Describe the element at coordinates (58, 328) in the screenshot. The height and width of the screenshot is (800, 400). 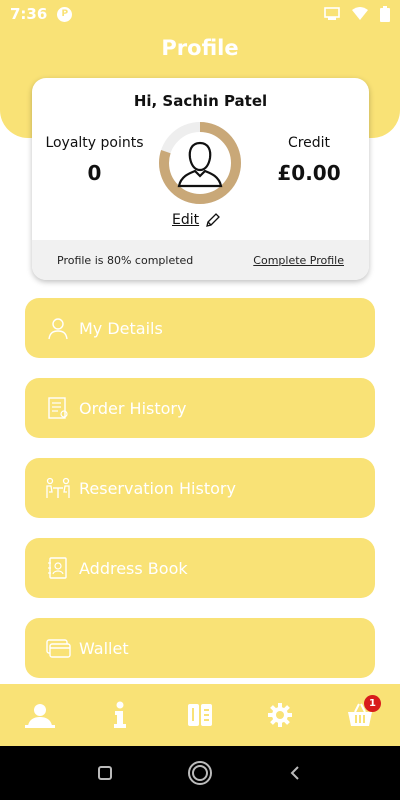
I see `user-outline-icon` at that location.